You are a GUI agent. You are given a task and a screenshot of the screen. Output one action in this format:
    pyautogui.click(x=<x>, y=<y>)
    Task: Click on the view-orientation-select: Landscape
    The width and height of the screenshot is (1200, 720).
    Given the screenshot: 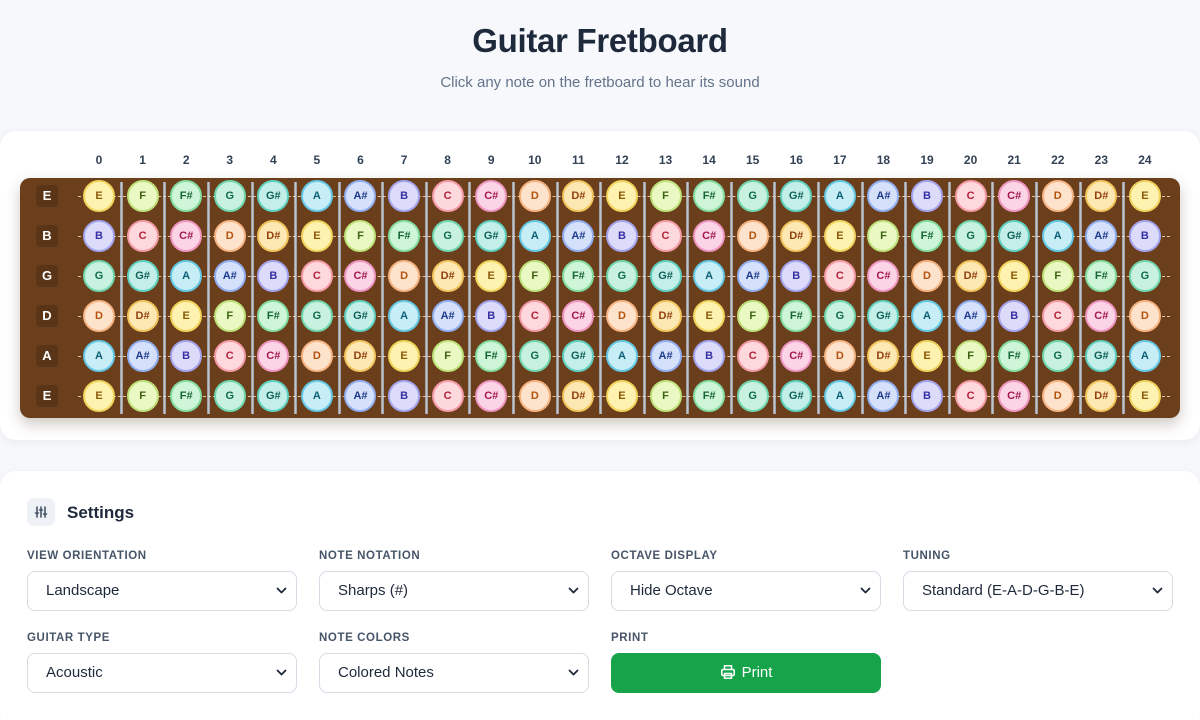 What is the action you would take?
    pyautogui.click(x=162, y=591)
    